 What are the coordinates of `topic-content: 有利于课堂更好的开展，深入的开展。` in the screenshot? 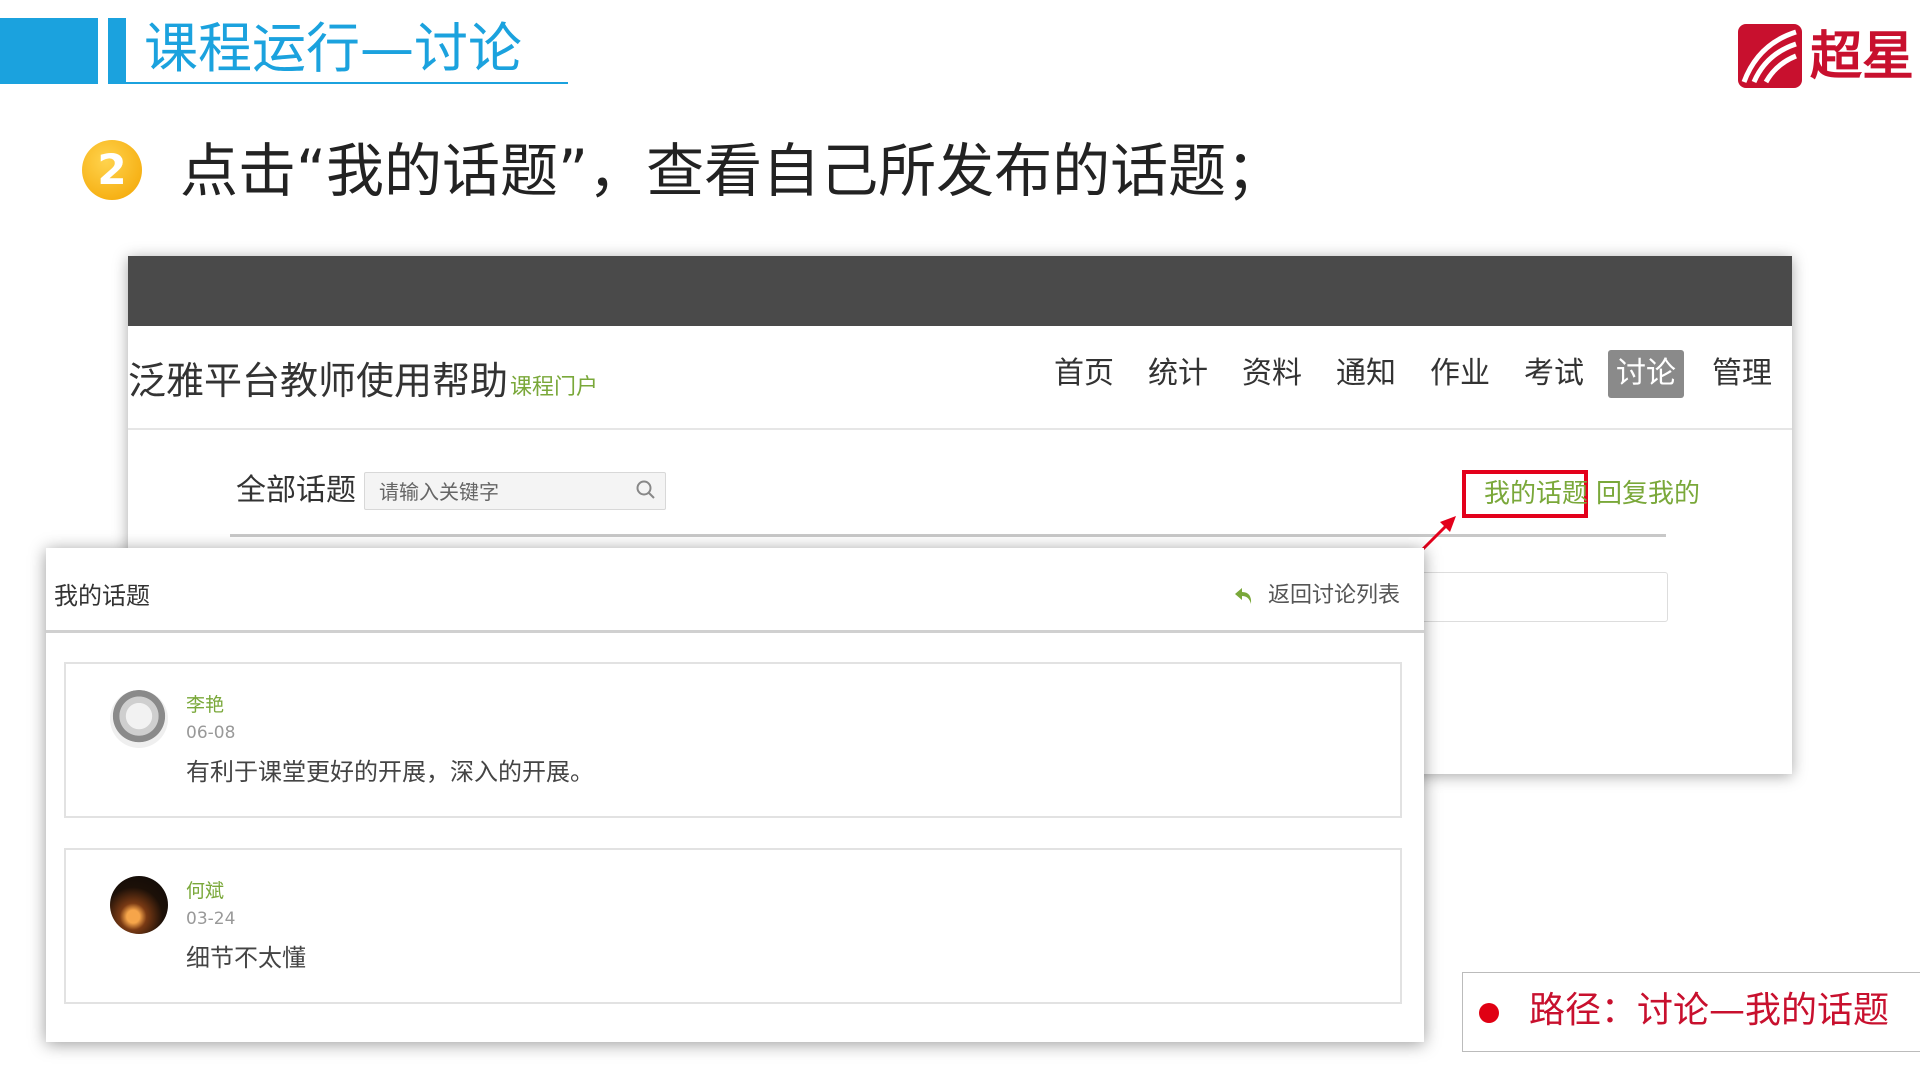 It's located at (390, 772).